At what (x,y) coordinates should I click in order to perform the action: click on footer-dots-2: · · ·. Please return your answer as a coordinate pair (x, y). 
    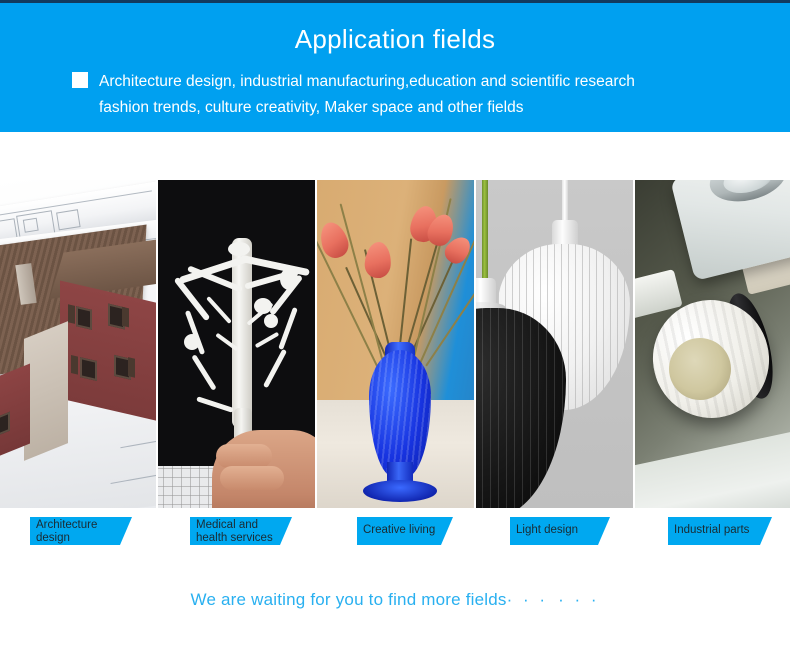
    Looking at the image, I should click on (579, 599).